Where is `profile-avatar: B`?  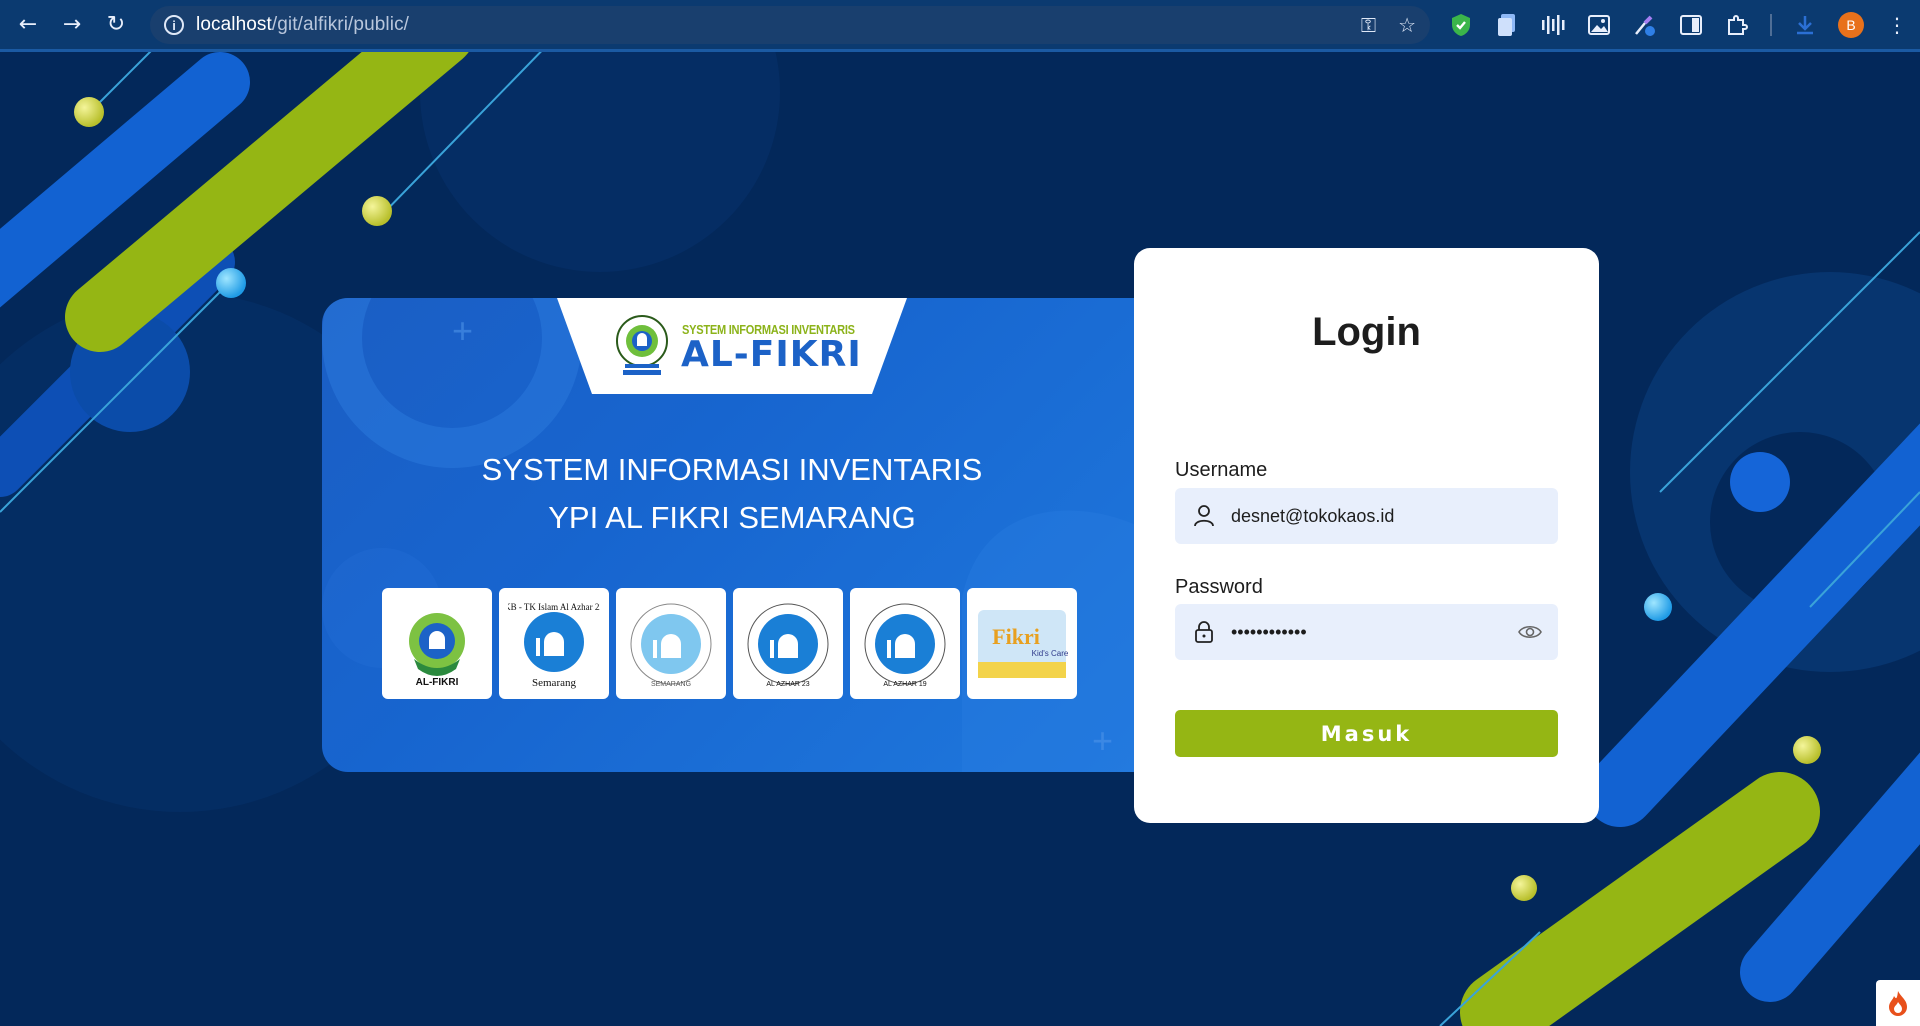 profile-avatar: B is located at coordinates (1851, 25).